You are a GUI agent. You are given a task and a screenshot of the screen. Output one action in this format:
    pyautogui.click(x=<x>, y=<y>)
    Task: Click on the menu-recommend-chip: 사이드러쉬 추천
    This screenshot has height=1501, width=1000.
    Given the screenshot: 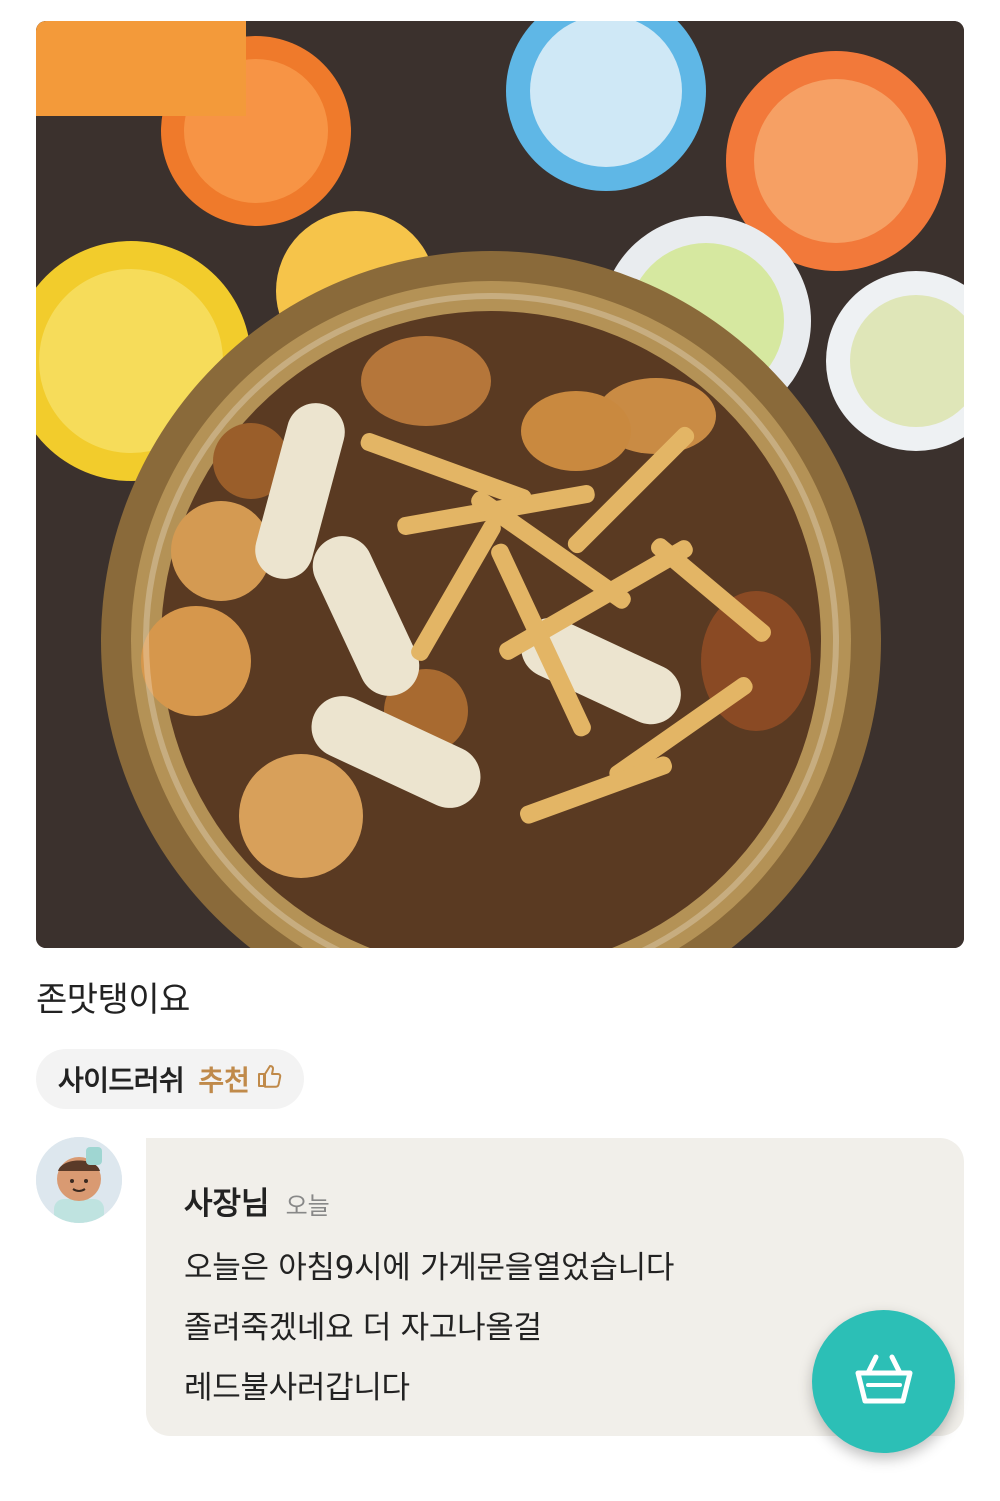 What is the action you would take?
    pyautogui.click(x=170, y=1079)
    